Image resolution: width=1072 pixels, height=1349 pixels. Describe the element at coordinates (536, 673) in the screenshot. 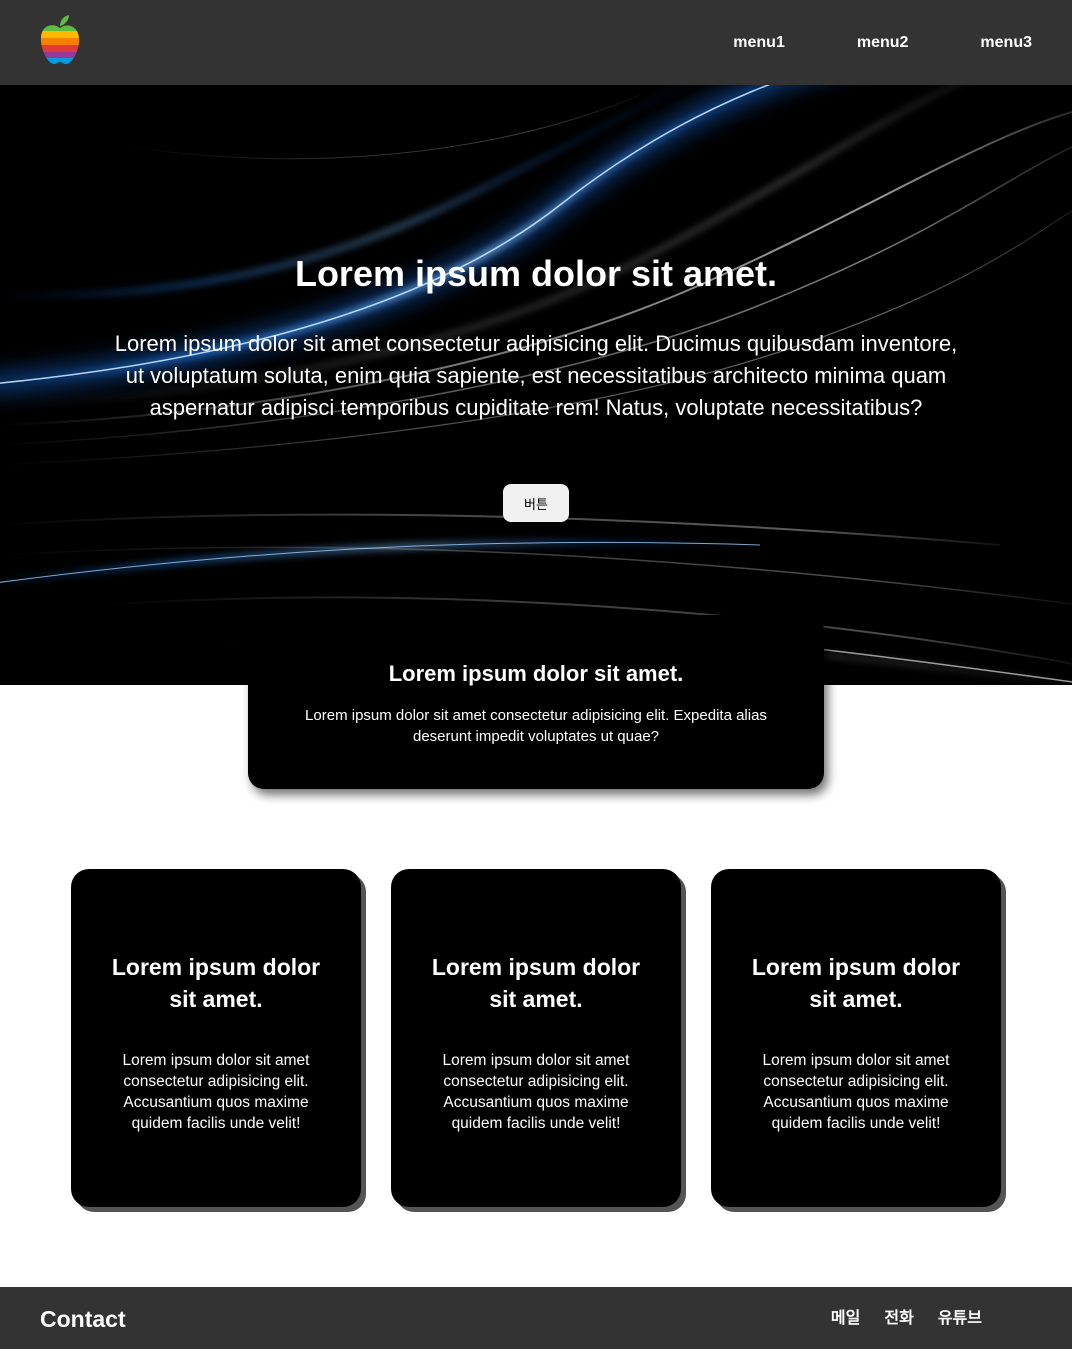

I see `overlay-card-title: Lorem ipsum dolor sit amet.` at that location.